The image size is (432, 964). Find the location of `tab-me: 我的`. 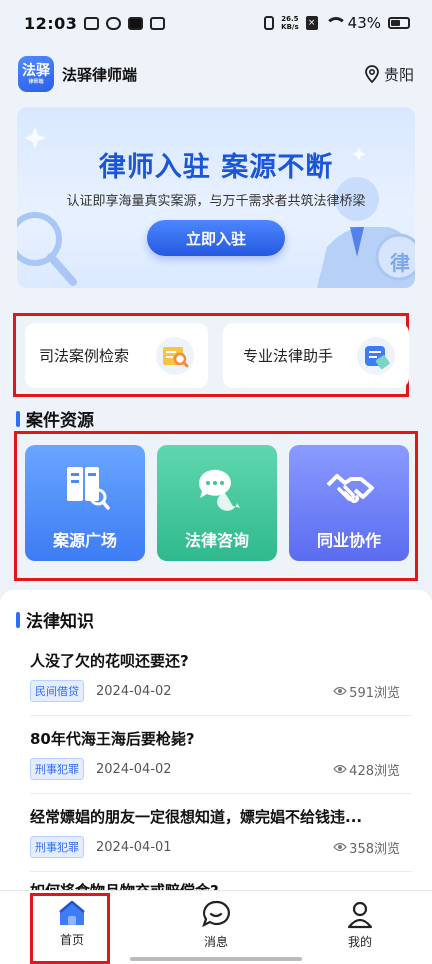

tab-me: 我的 is located at coordinates (360, 924).